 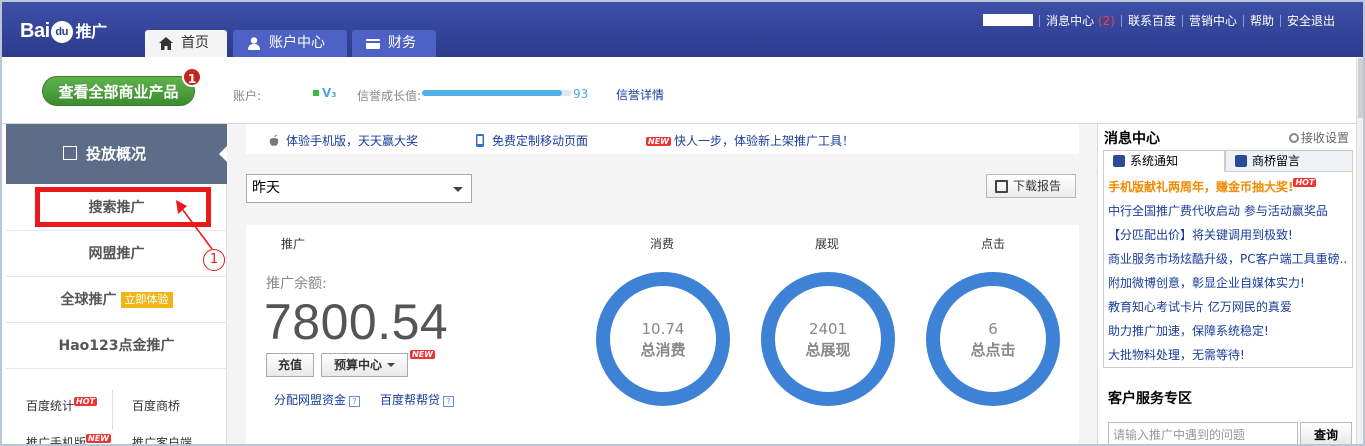 What do you see at coordinates (492, 93) in the screenshot?
I see `credit-progress-fill` at bounding box center [492, 93].